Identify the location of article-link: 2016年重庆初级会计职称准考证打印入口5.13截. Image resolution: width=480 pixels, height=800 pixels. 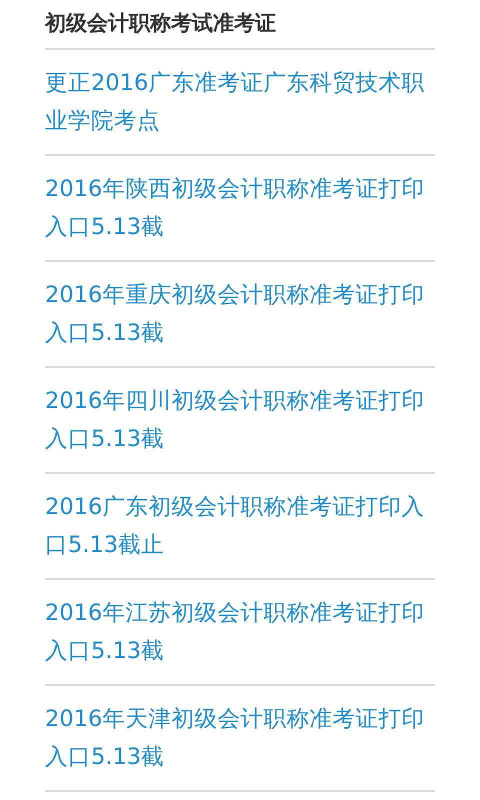
(240, 314).